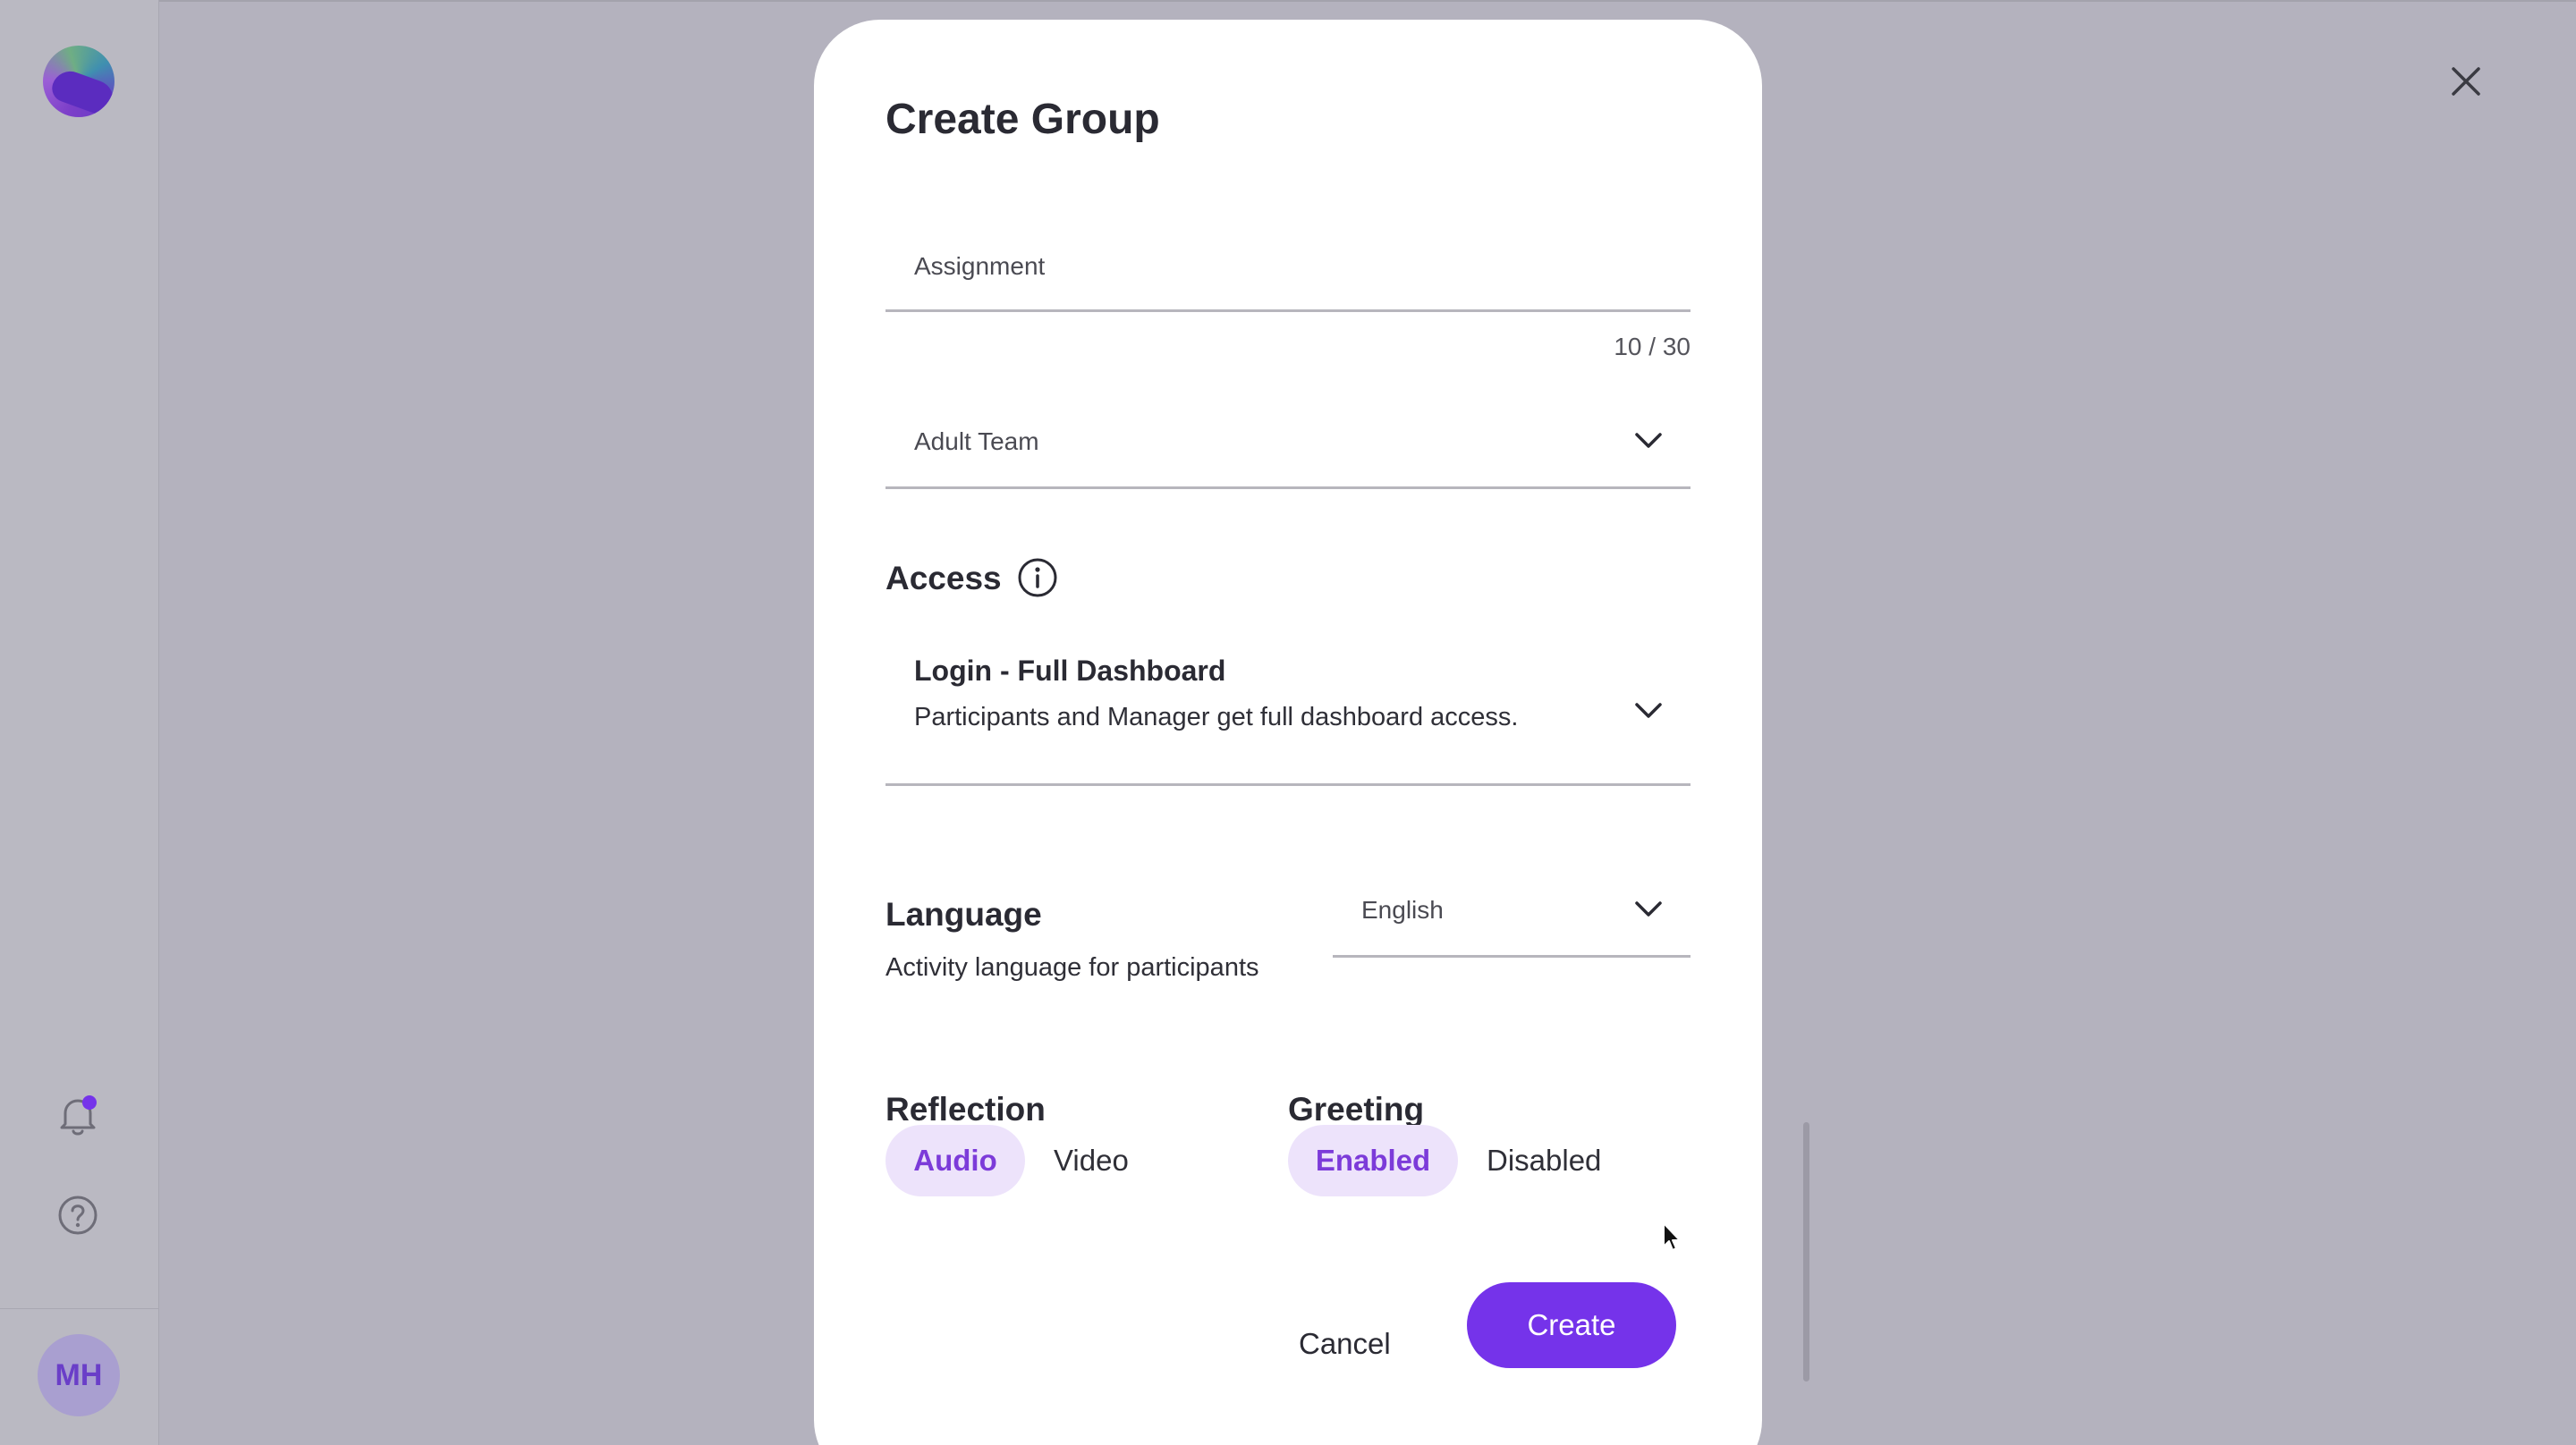  Describe the element at coordinates (1037, 577) in the screenshot. I see `info-icon` at that location.